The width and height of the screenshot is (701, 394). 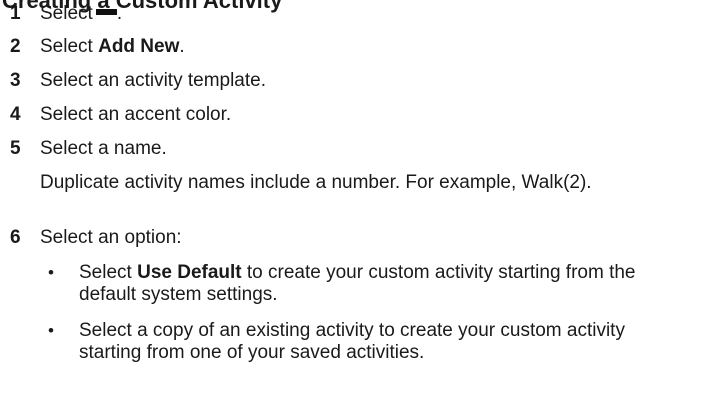 What do you see at coordinates (106, 12) in the screenshot?
I see `menu-icon` at bounding box center [106, 12].